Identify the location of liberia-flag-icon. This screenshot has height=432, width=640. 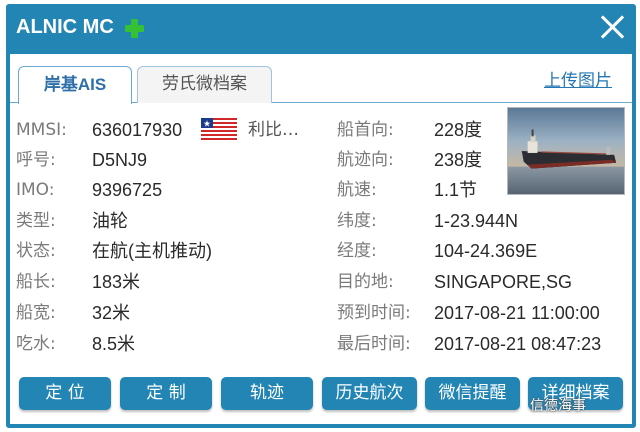
(219, 129).